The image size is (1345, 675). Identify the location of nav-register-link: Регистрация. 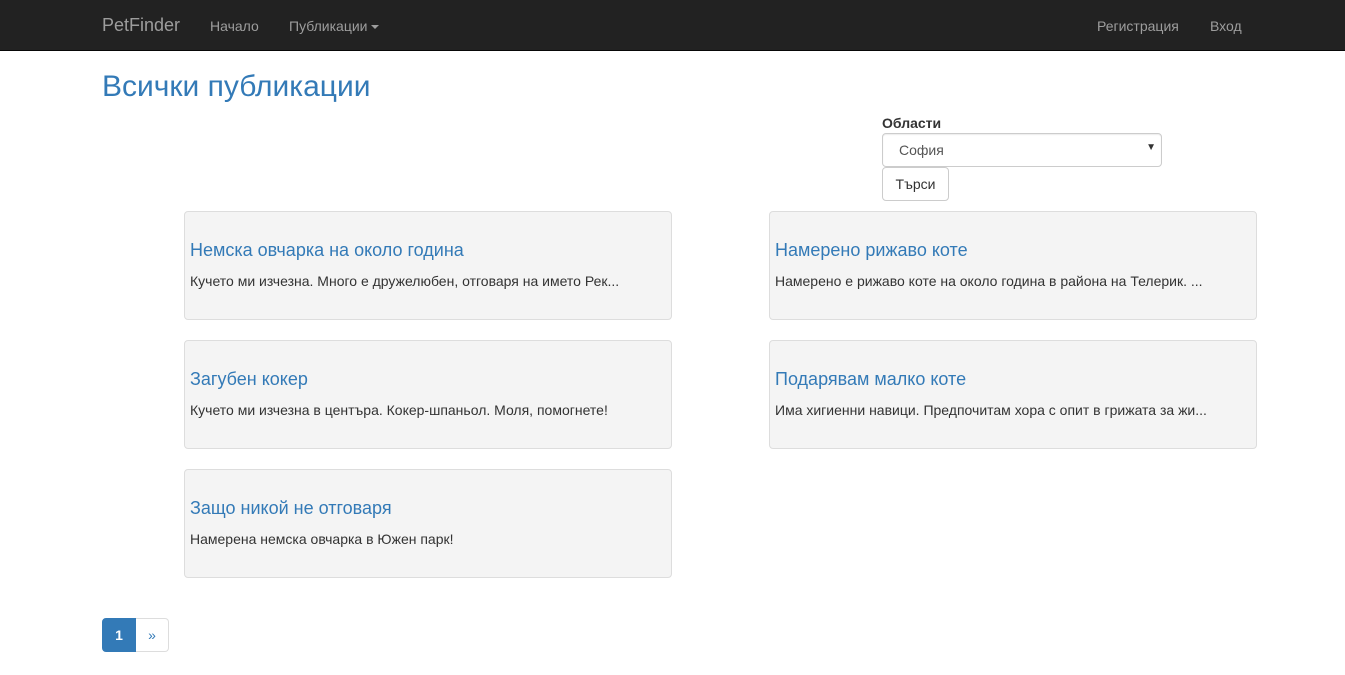
(1138, 26).